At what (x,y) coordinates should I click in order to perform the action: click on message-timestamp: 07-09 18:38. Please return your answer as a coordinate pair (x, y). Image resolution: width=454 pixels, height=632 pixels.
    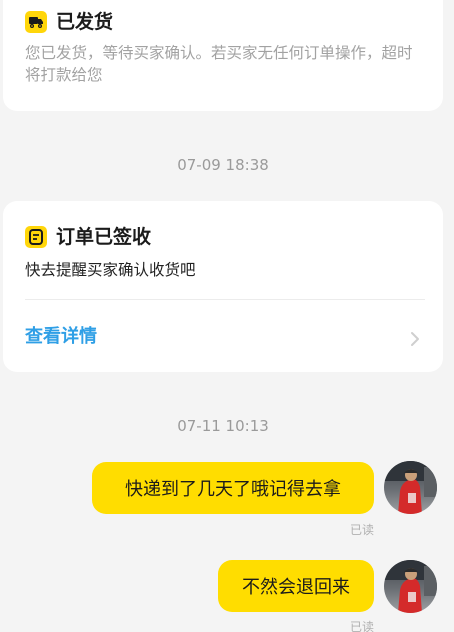
    Looking at the image, I should click on (223, 165).